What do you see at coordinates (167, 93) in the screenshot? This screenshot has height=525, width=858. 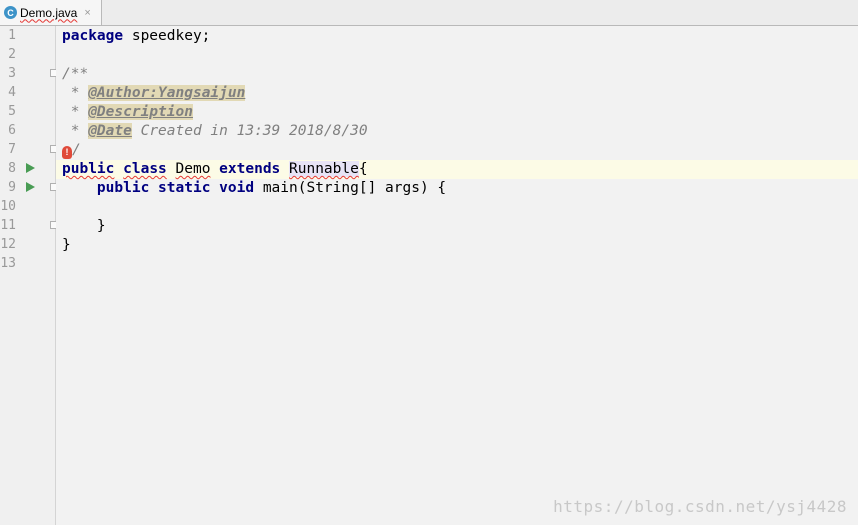 I see `javadoc-tag: @Author:Yangsaijun` at bounding box center [167, 93].